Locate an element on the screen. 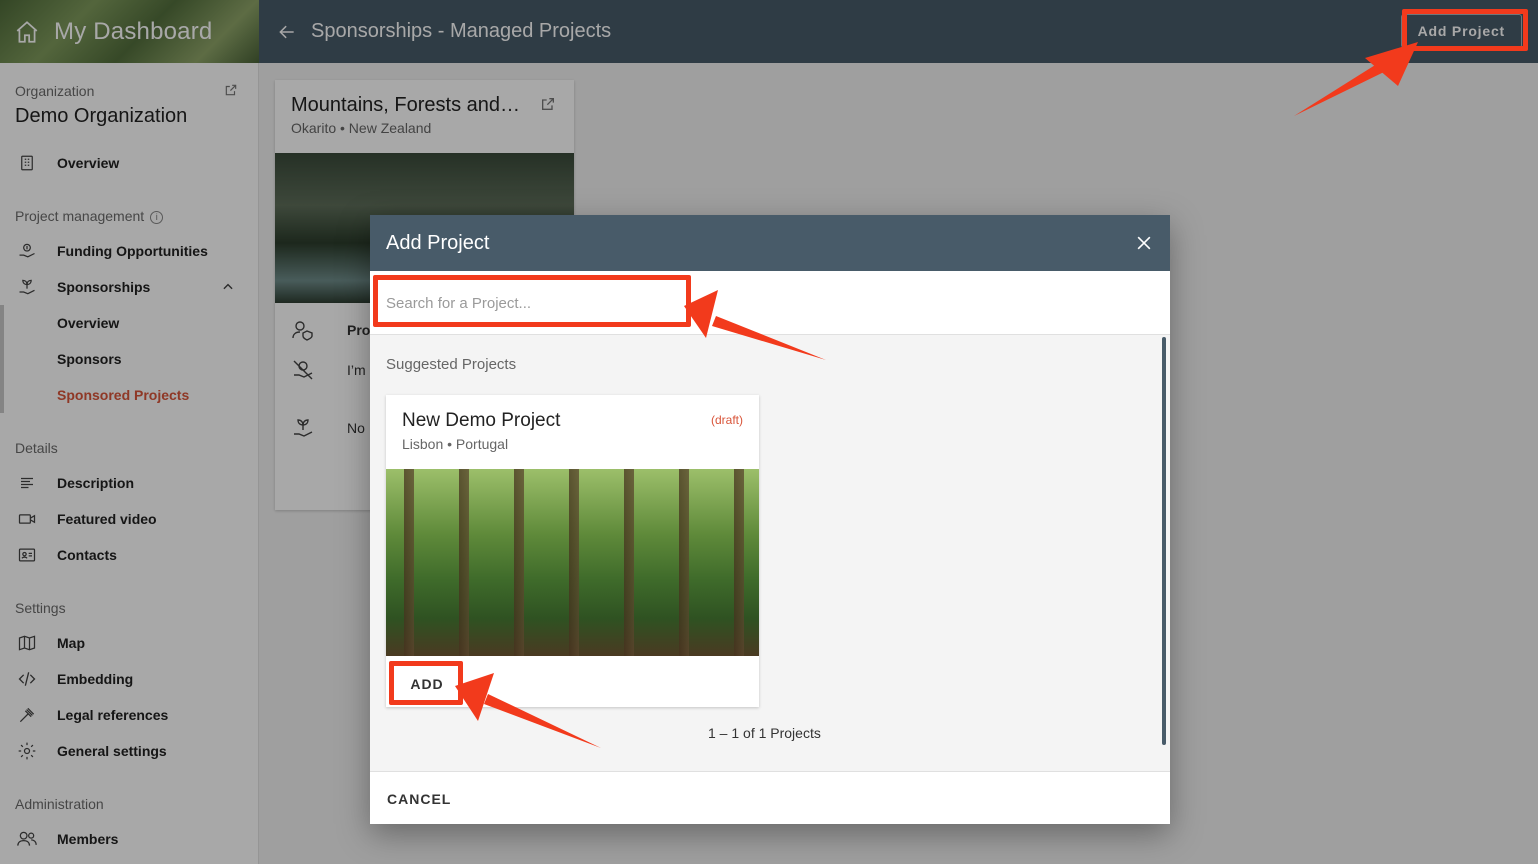 The image size is (1538, 864). highlight-box-search is located at coordinates (532, 301).